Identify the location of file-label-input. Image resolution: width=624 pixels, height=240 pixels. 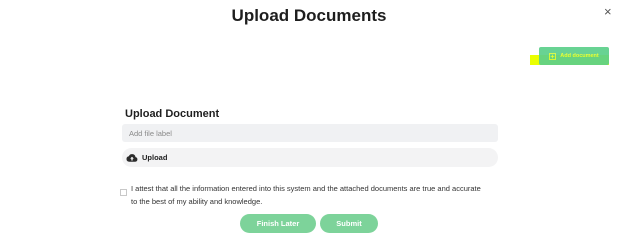
(310, 133).